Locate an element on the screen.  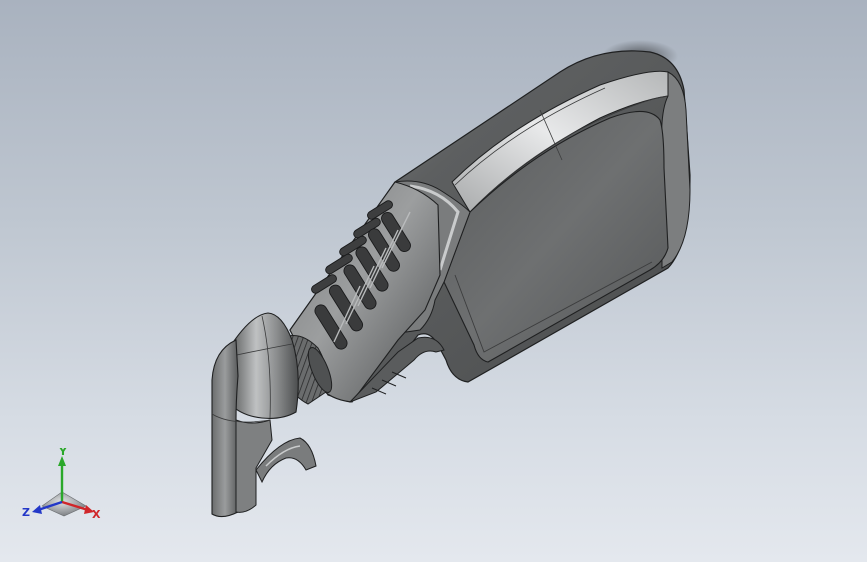
nose-cone is located at coordinates (263, 365).